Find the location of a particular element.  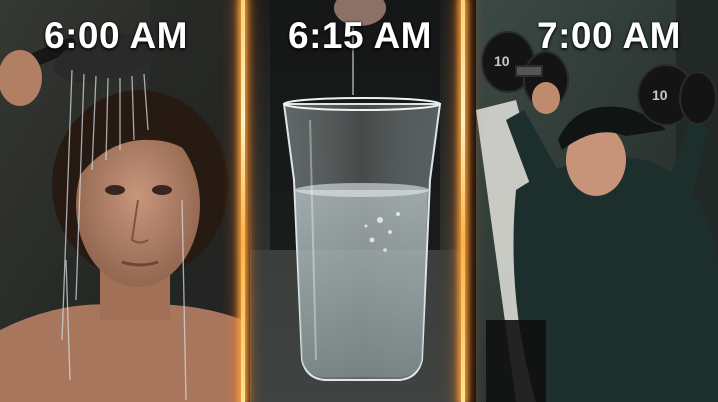

time-label-6-00: 6:00 AM is located at coordinates (116, 35).